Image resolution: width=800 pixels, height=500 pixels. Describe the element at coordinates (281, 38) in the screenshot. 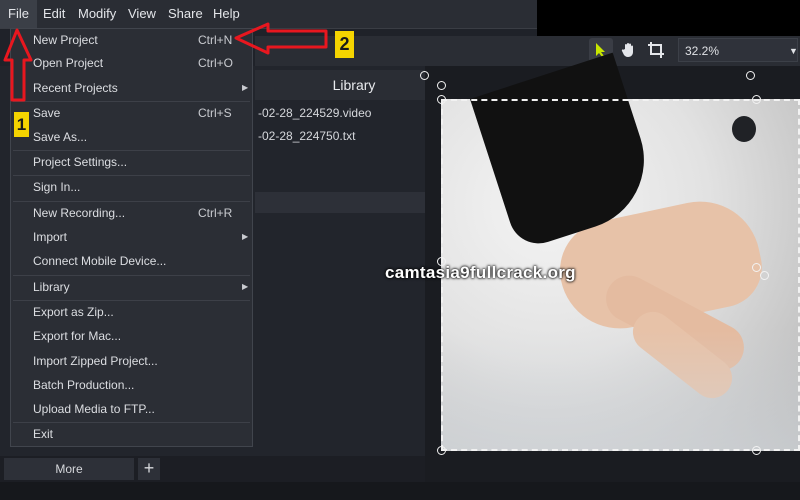

I see `arrow-left-annotation` at that location.